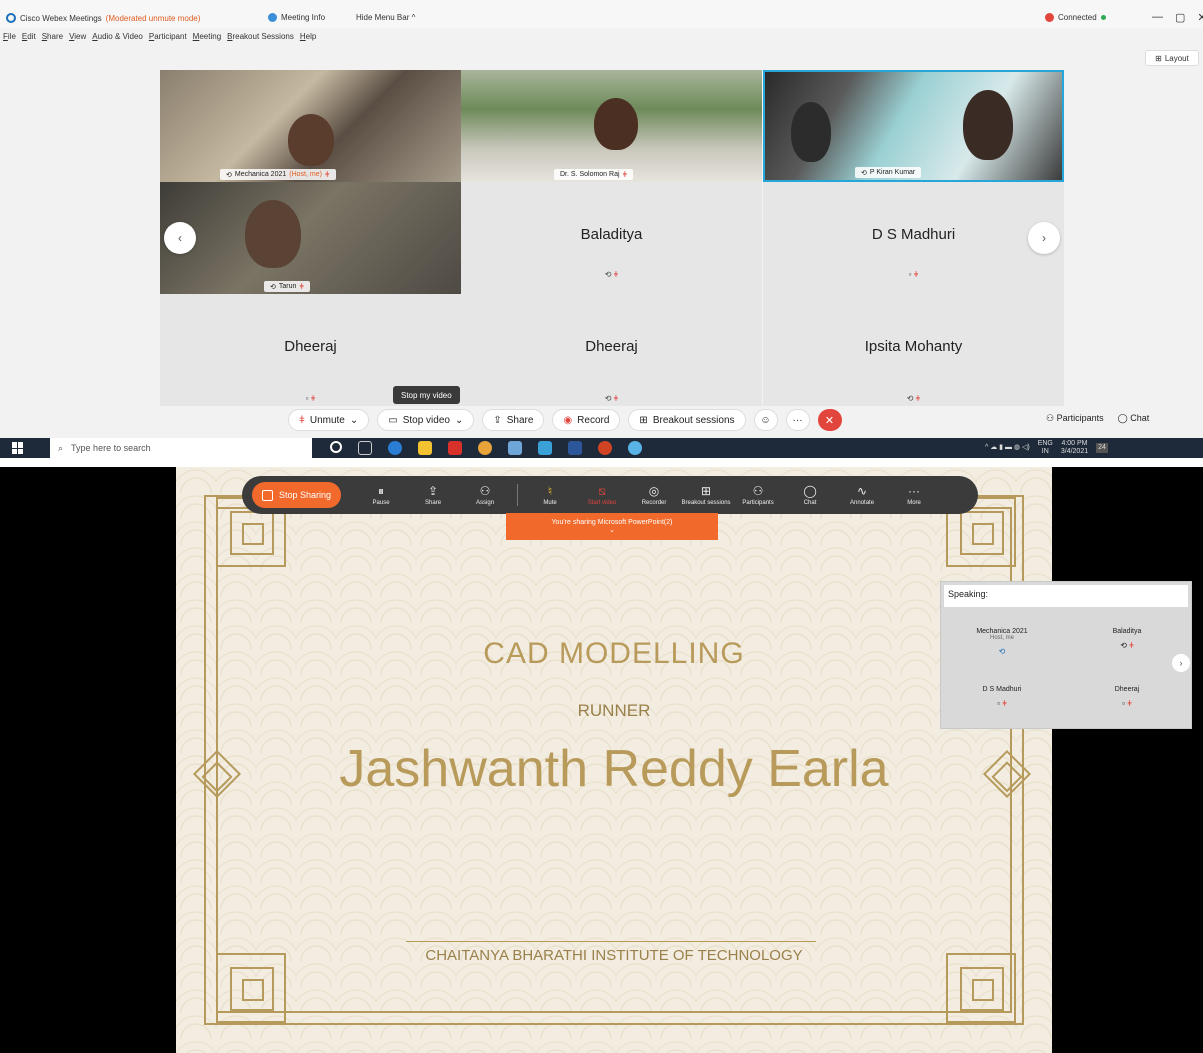  I want to click on participant-name: D S Madhuri, so click(1002, 689).